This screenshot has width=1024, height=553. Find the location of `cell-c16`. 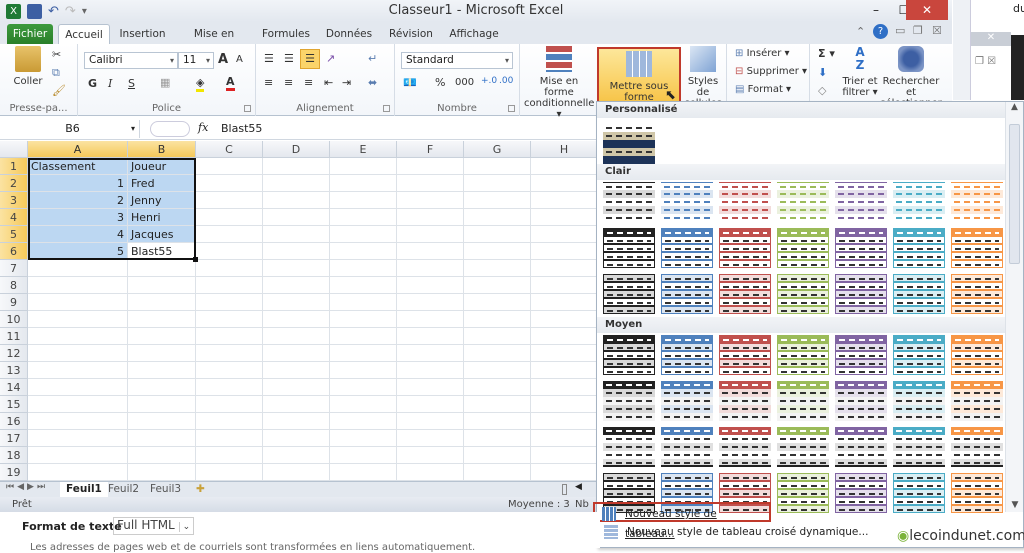

cell-c16 is located at coordinates (229, 421).